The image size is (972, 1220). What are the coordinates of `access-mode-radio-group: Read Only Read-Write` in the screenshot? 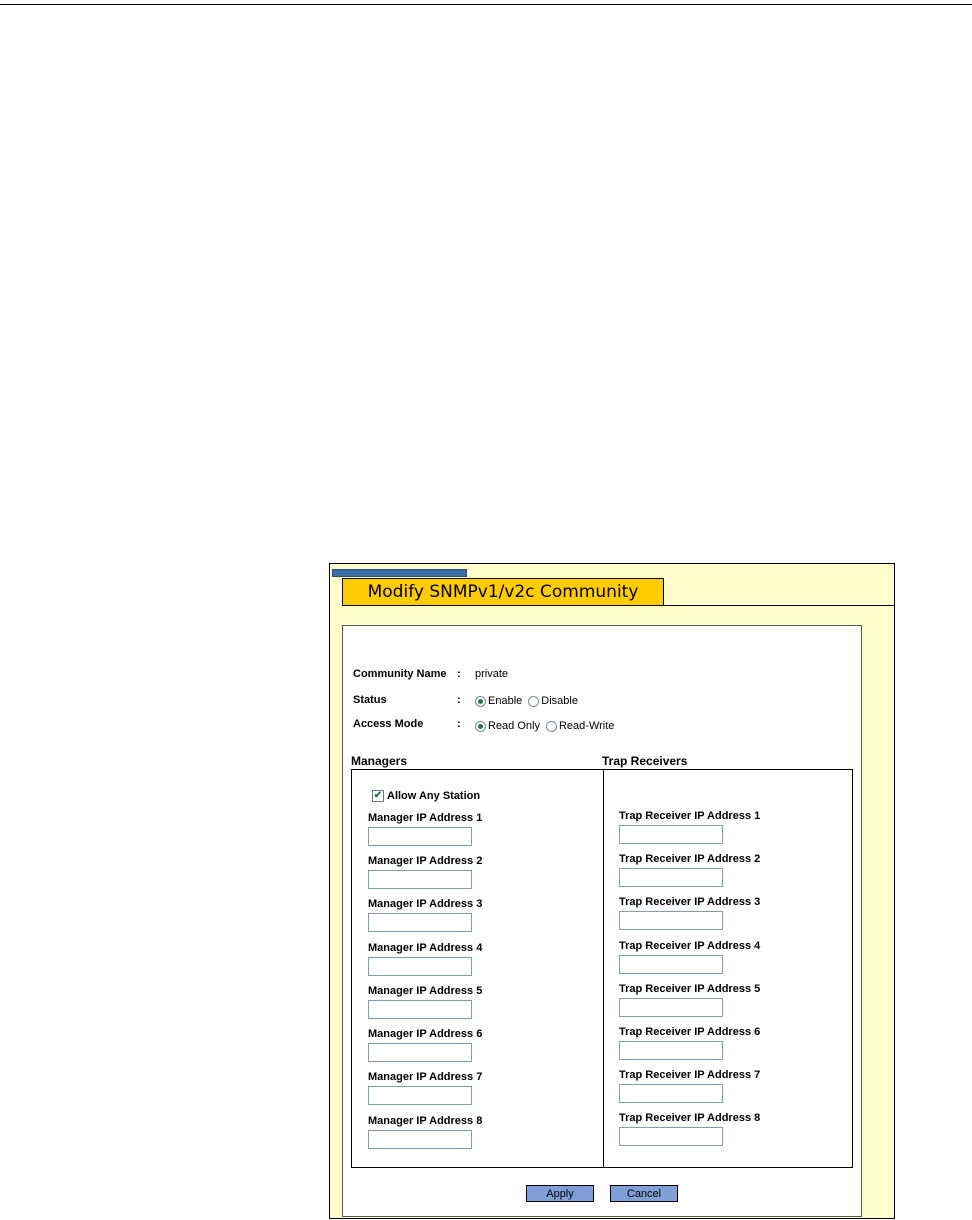 It's located at (547, 726).